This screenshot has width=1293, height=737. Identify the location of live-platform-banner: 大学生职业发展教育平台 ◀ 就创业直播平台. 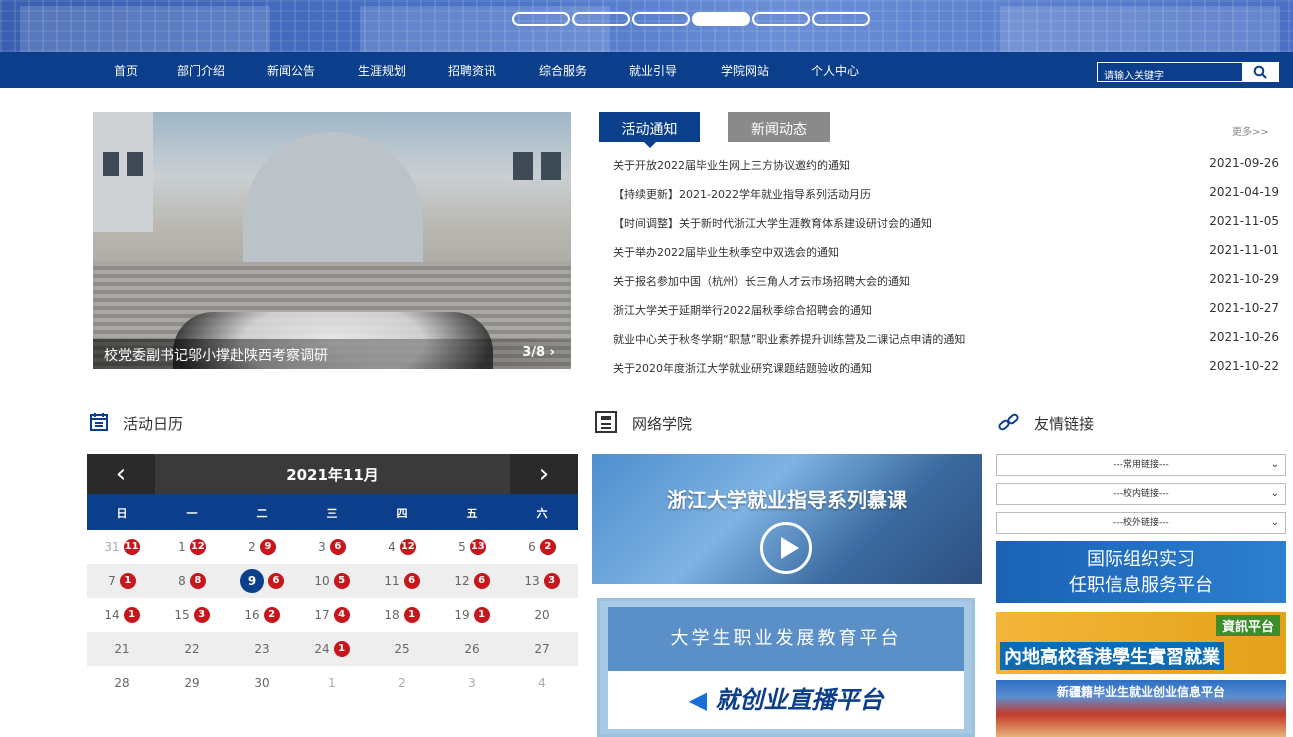
(786, 667).